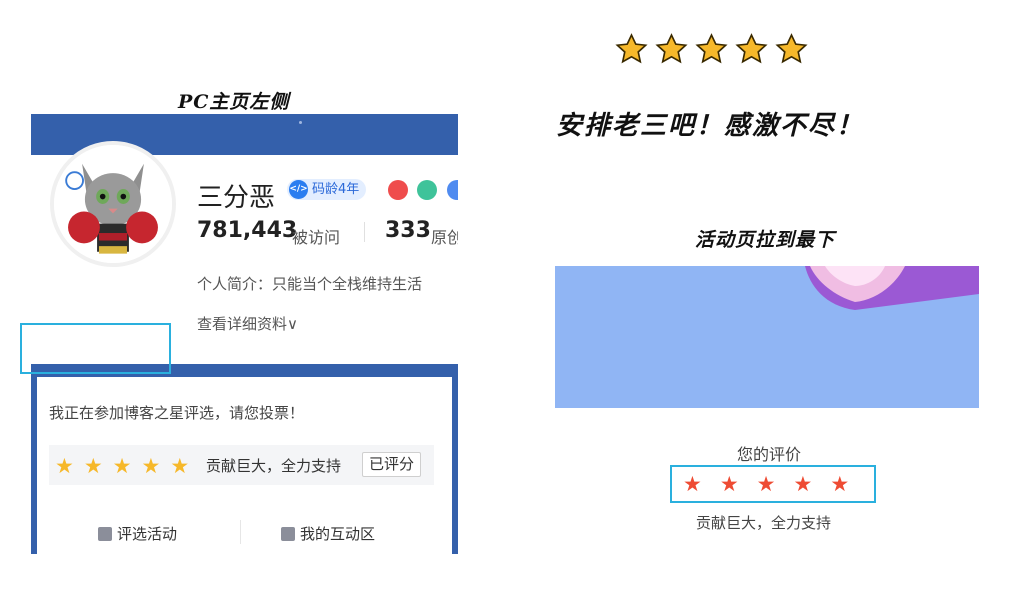  I want to click on banner-dot, so click(300, 122).